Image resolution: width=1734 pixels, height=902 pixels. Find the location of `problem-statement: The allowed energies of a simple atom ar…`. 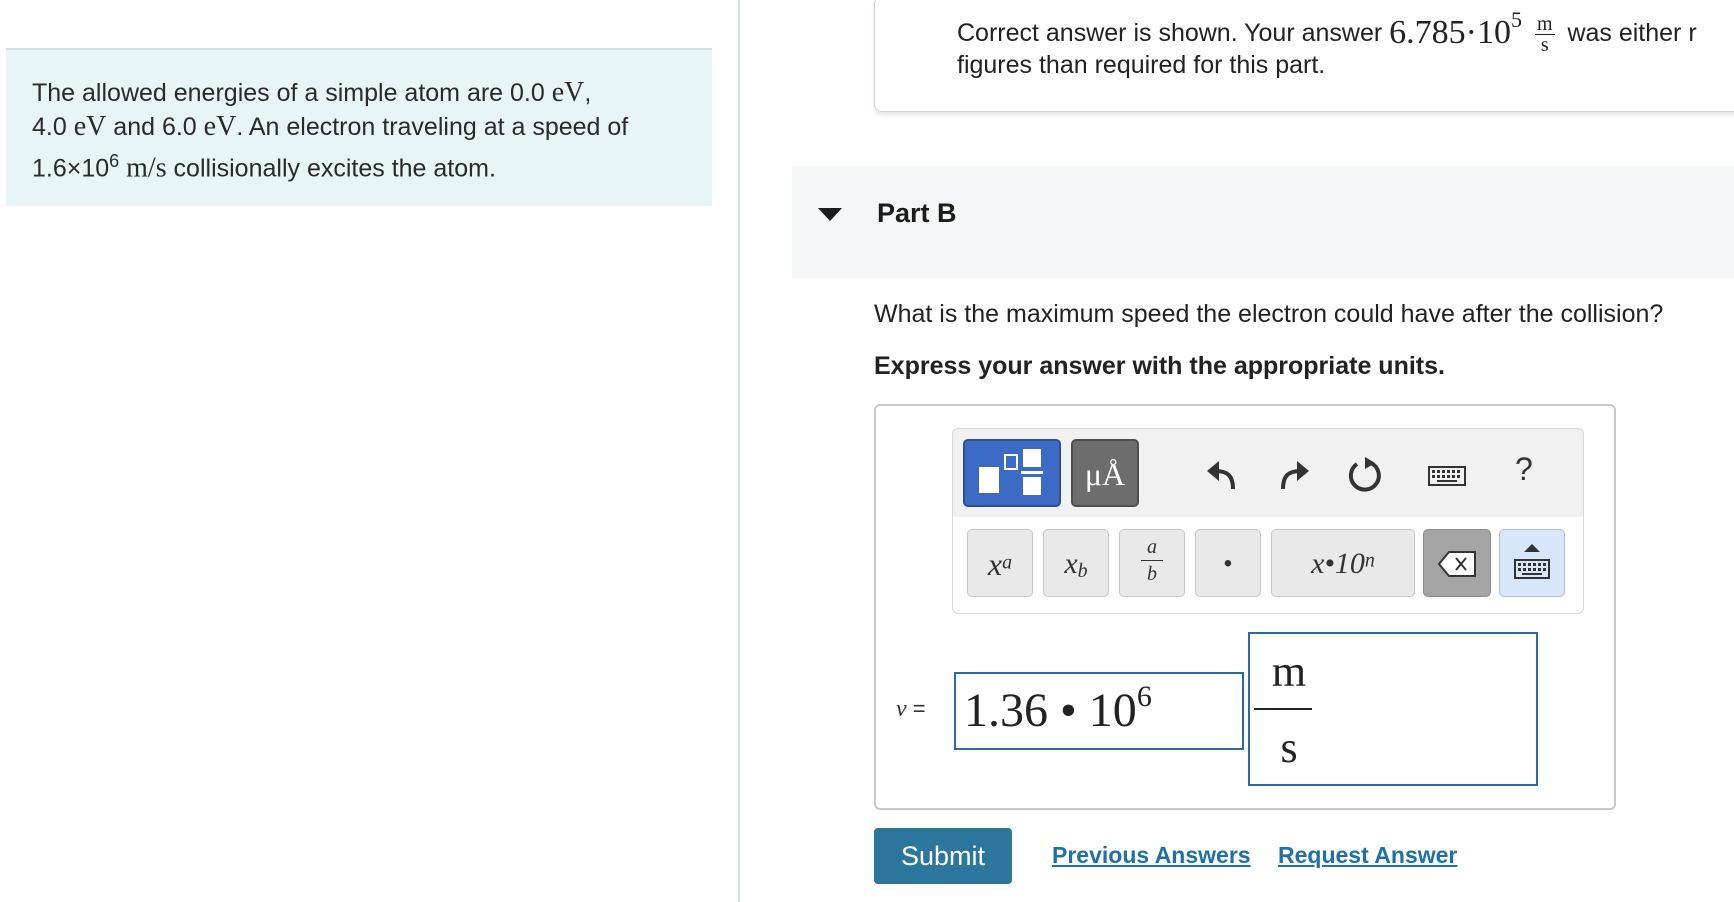

problem-statement: The allowed energies of a simple atom ar… is located at coordinates (359, 127).